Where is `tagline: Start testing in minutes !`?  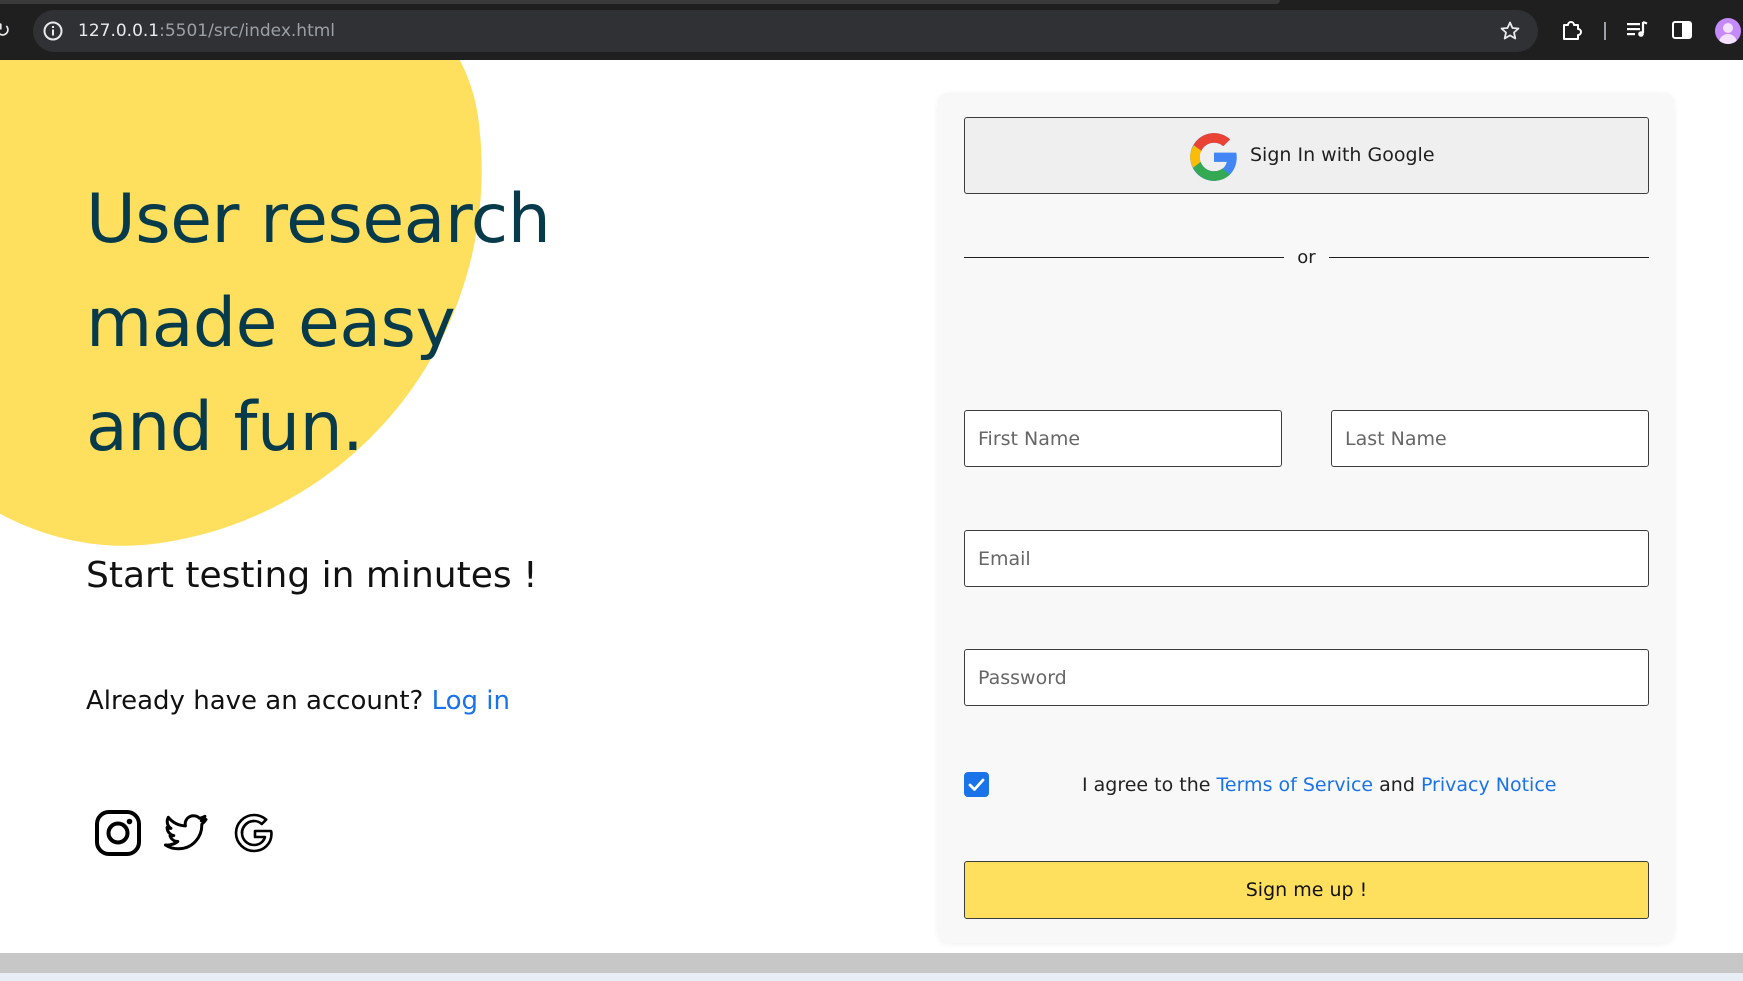
tagline: Start testing in minutes ! is located at coordinates (312, 575).